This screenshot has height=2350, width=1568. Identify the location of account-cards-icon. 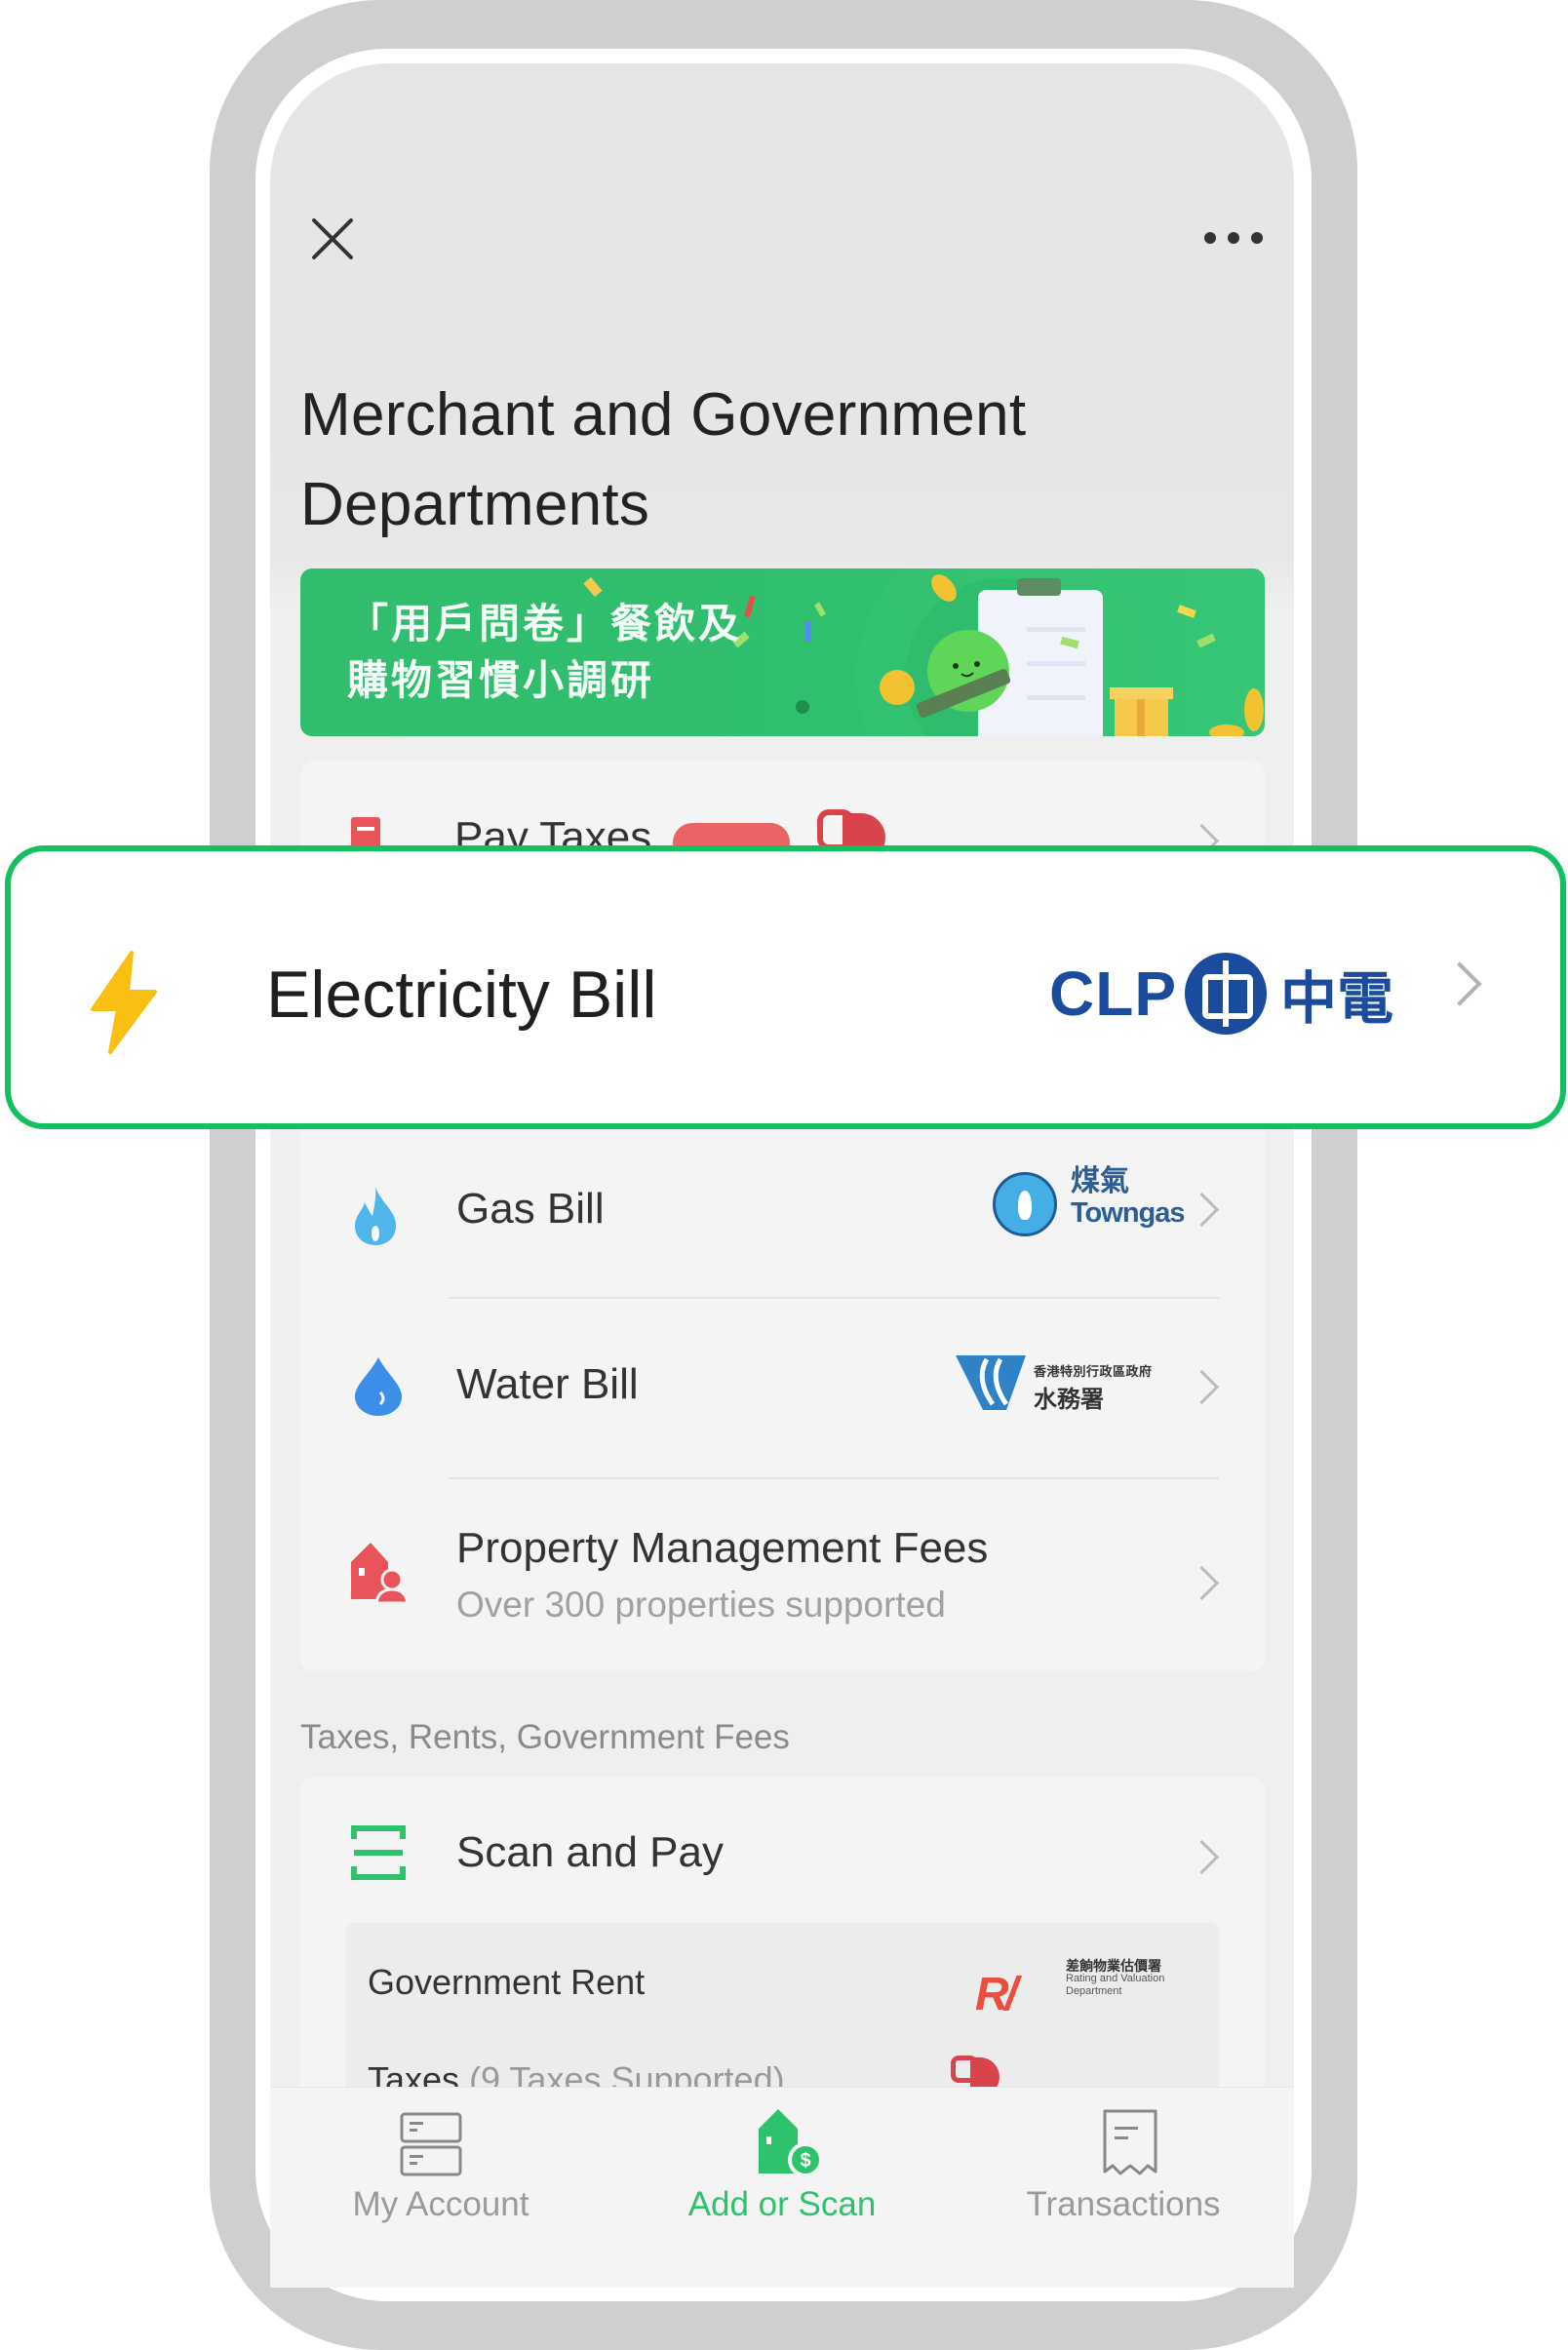
(431, 2144).